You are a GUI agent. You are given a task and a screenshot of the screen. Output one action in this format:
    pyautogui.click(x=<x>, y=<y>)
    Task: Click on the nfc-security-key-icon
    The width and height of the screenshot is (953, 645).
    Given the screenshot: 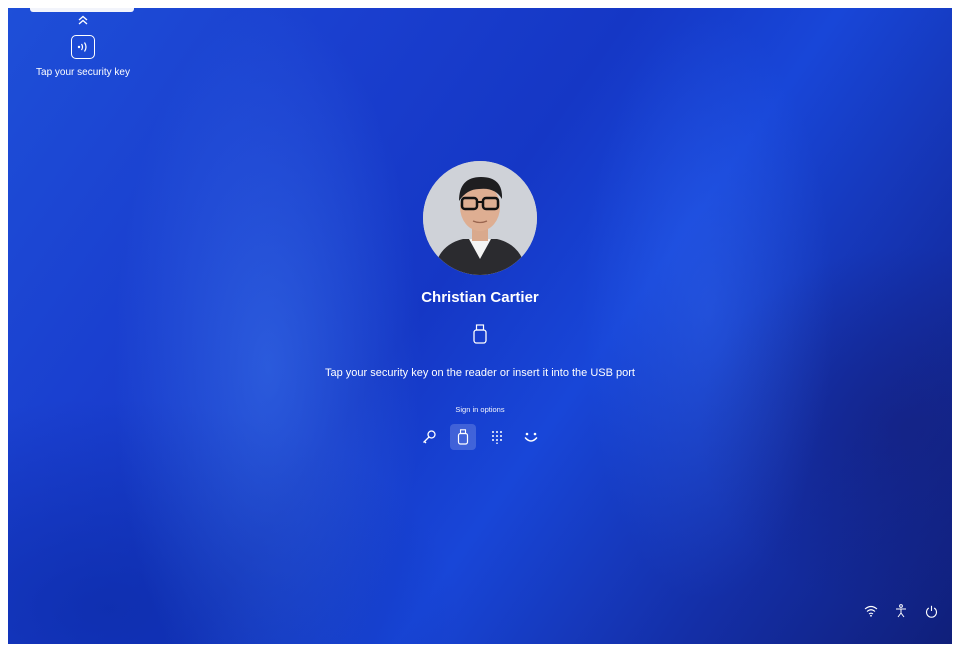 What is the action you would take?
    pyautogui.click(x=83, y=47)
    